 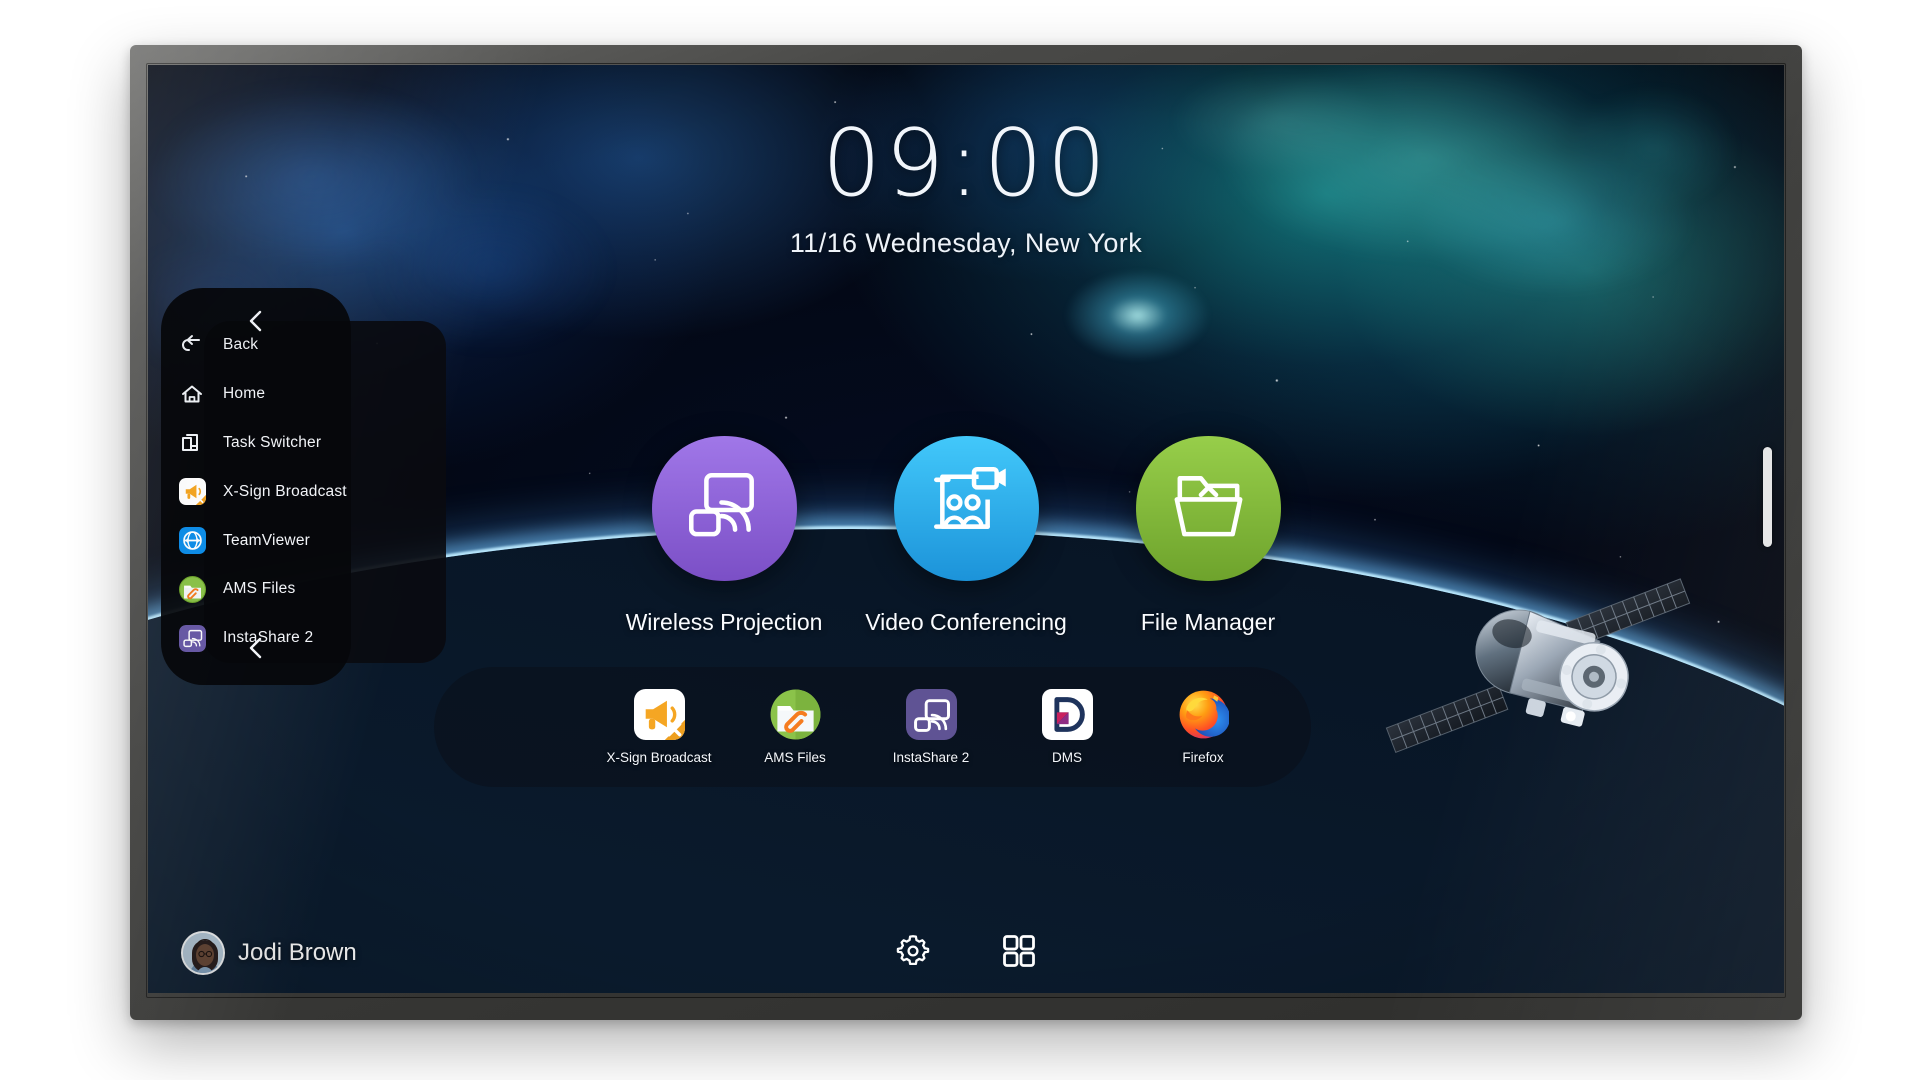 I want to click on grid-apps-icon, so click(x=1019, y=953).